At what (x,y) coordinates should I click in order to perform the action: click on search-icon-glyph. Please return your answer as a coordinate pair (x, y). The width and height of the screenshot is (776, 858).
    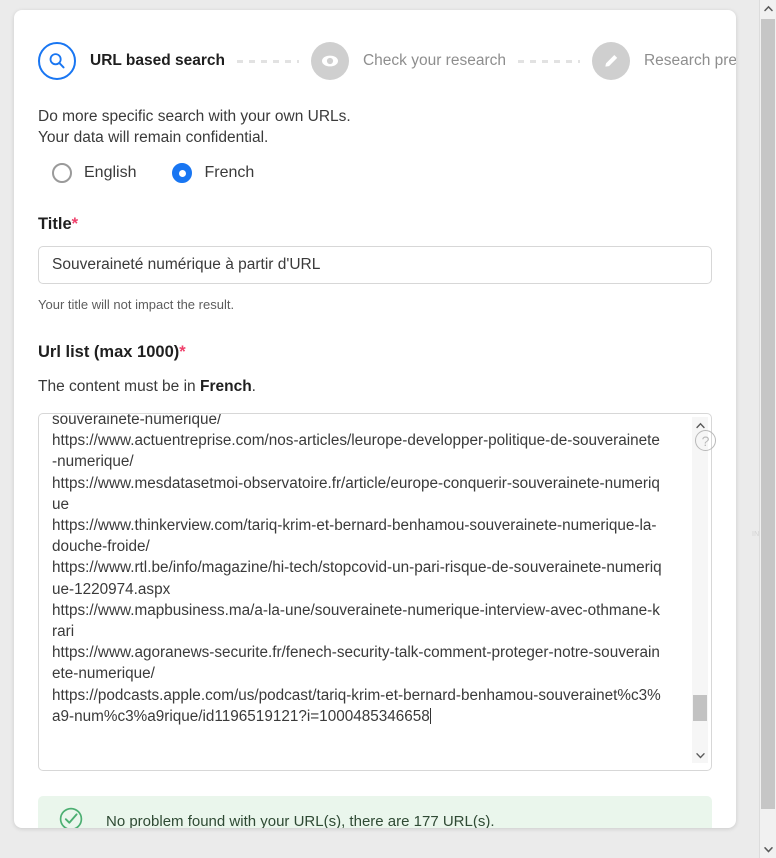
    Looking at the image, I should click on (57, 61).